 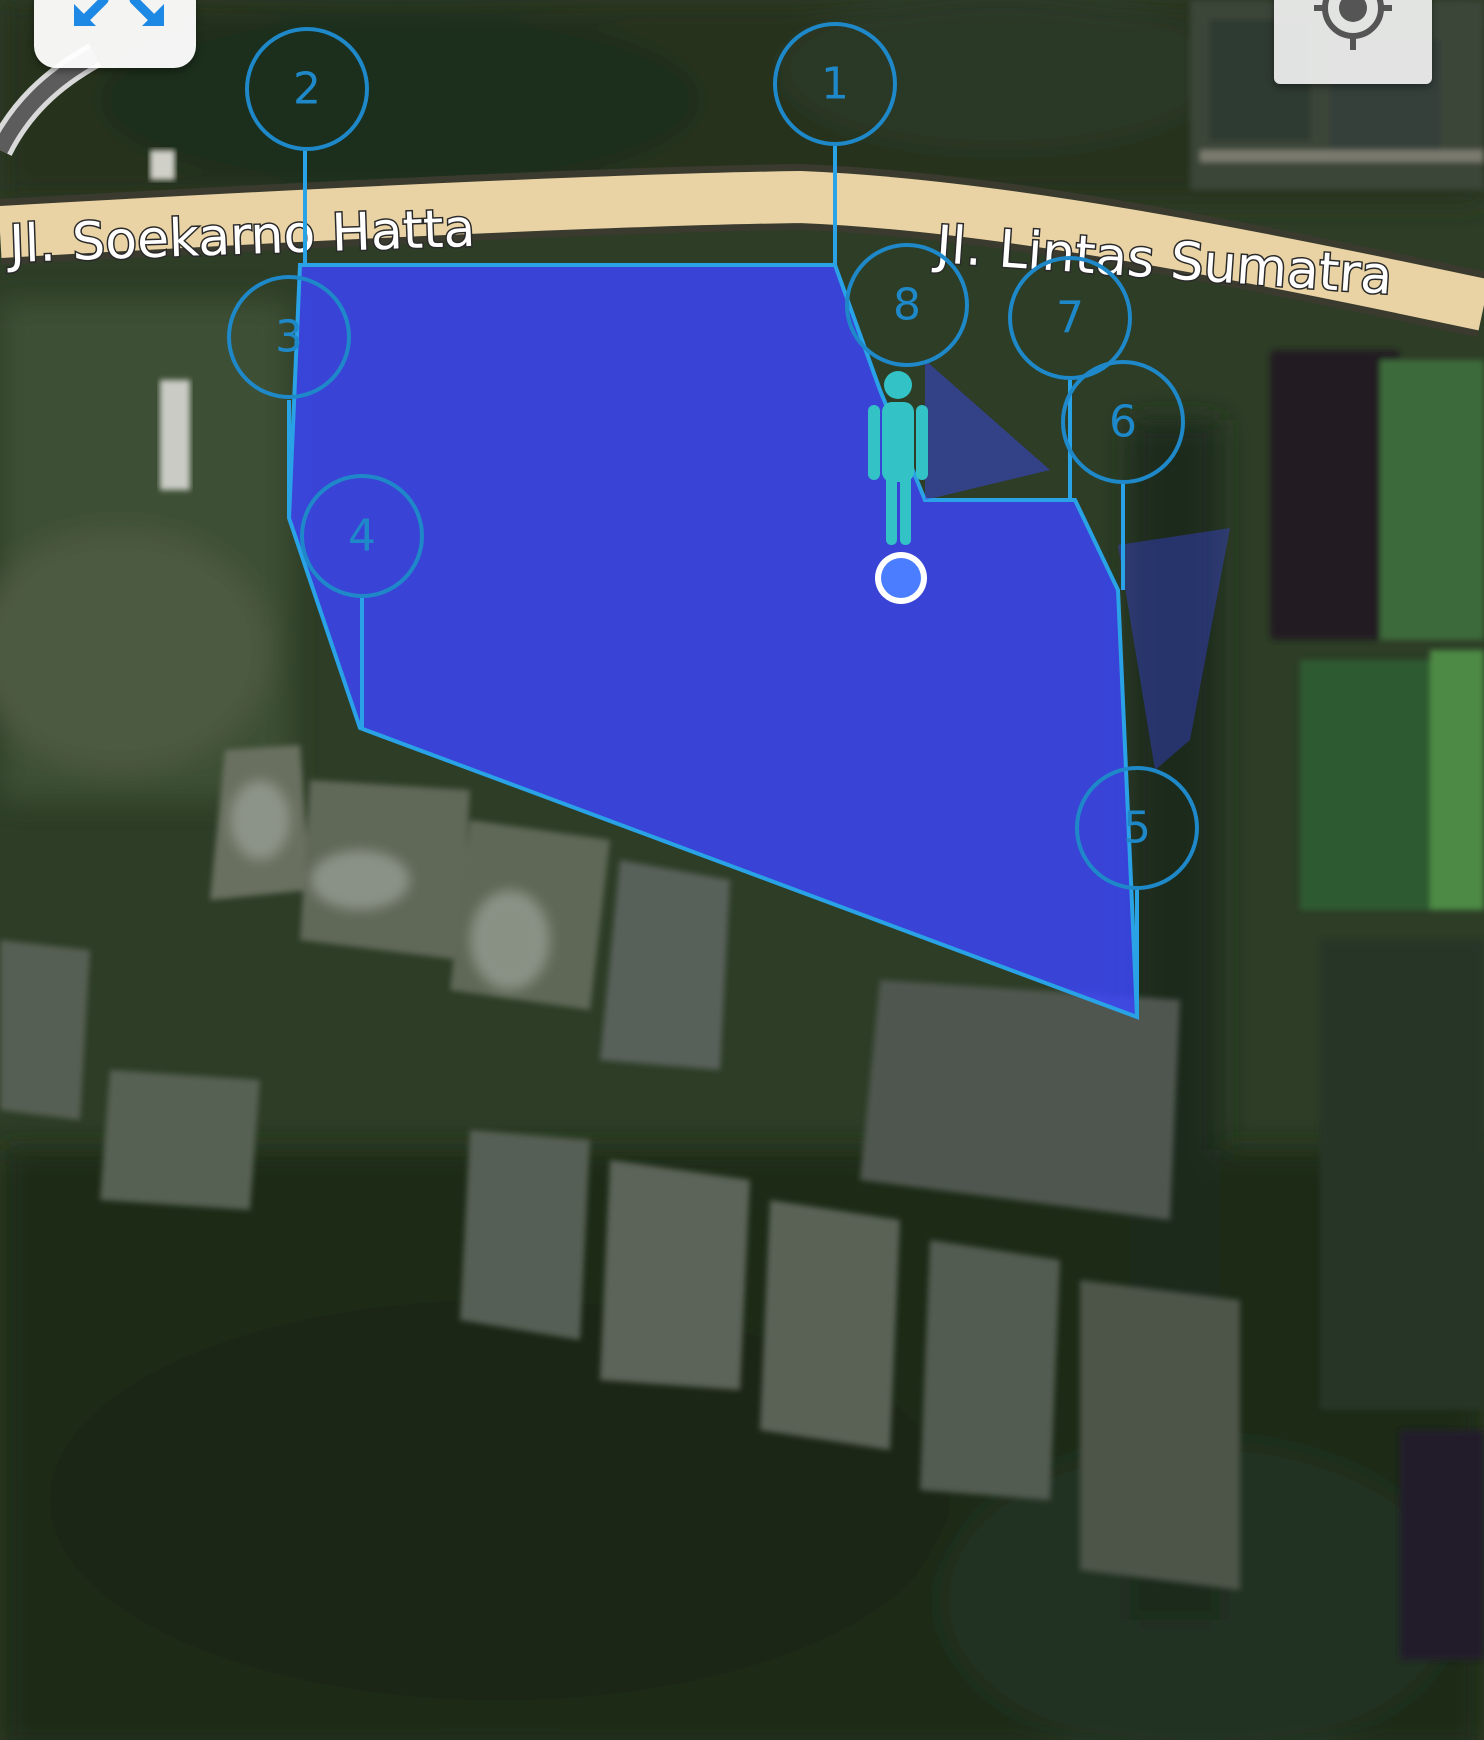 I want to click on my-location-icon, so click(x=1353, y=25).